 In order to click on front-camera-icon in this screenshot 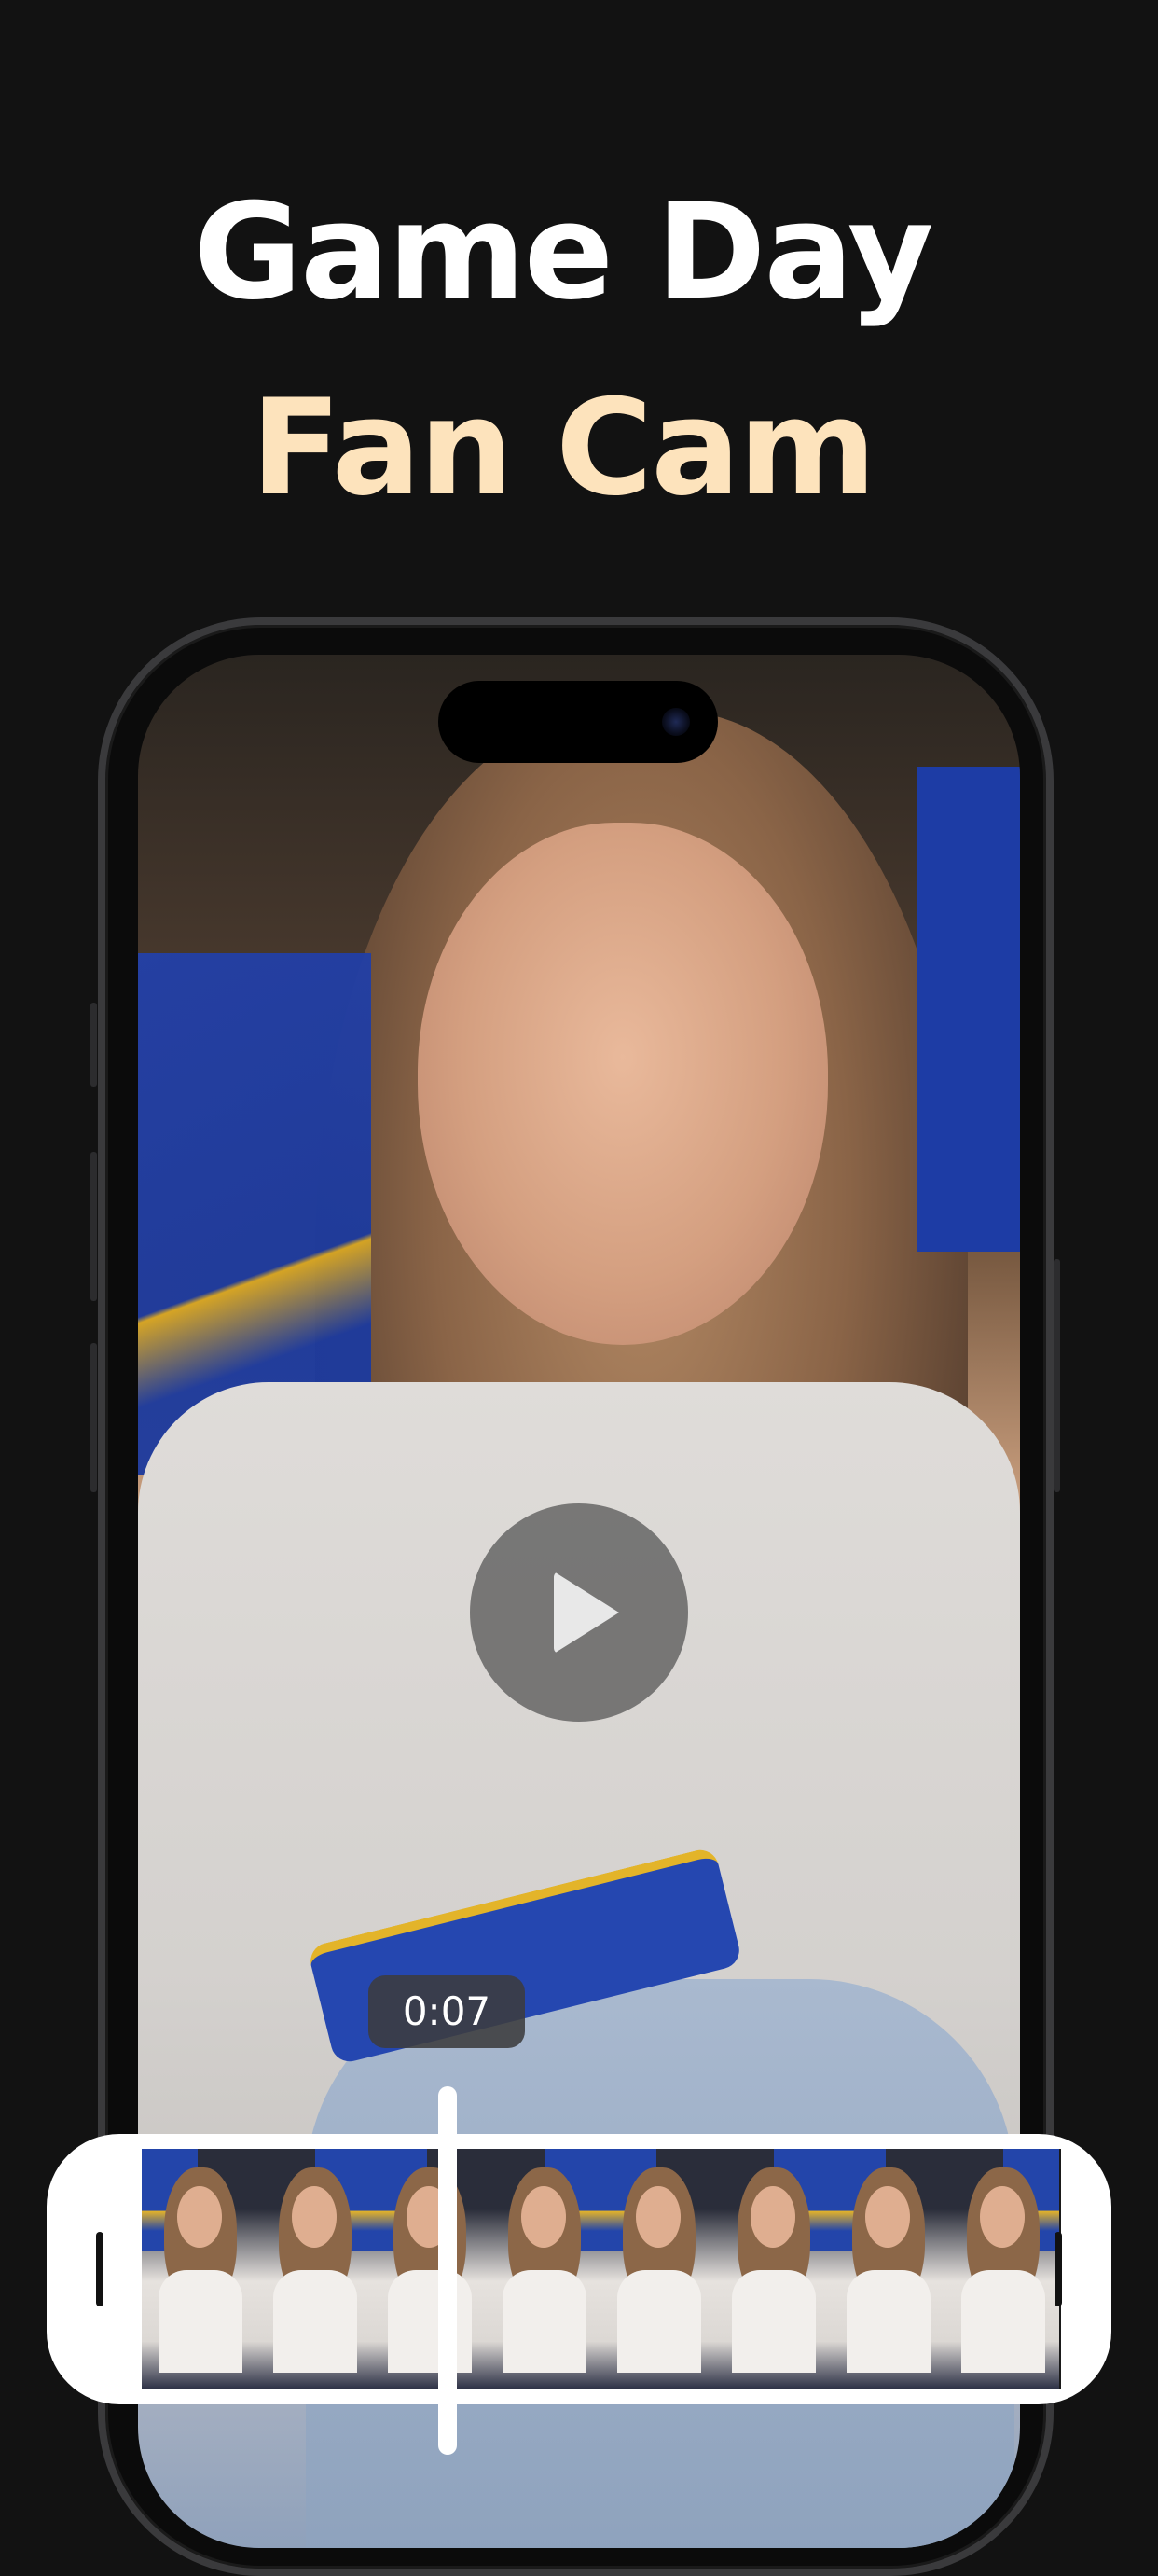, I will do `click(676, 722)`.